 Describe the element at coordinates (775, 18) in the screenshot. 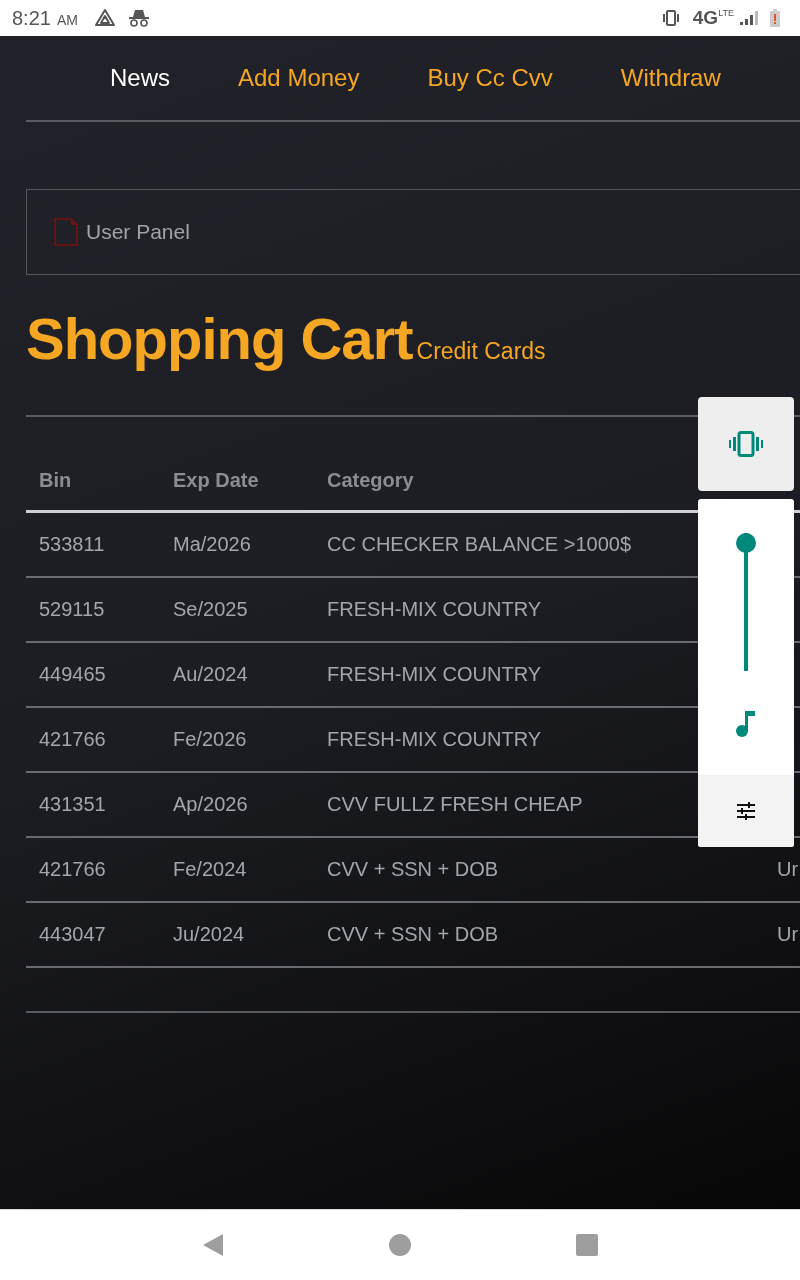

I see `battery-icon` at that location.